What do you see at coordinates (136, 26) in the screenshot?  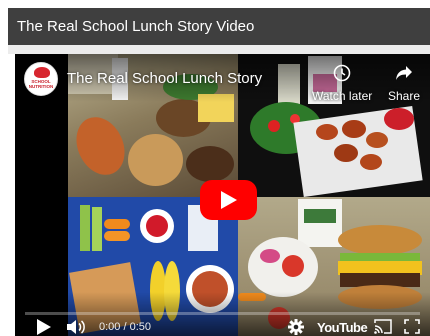 I see `page-title: The Real School Lunch Story Video` at bounding box center [136, 26].